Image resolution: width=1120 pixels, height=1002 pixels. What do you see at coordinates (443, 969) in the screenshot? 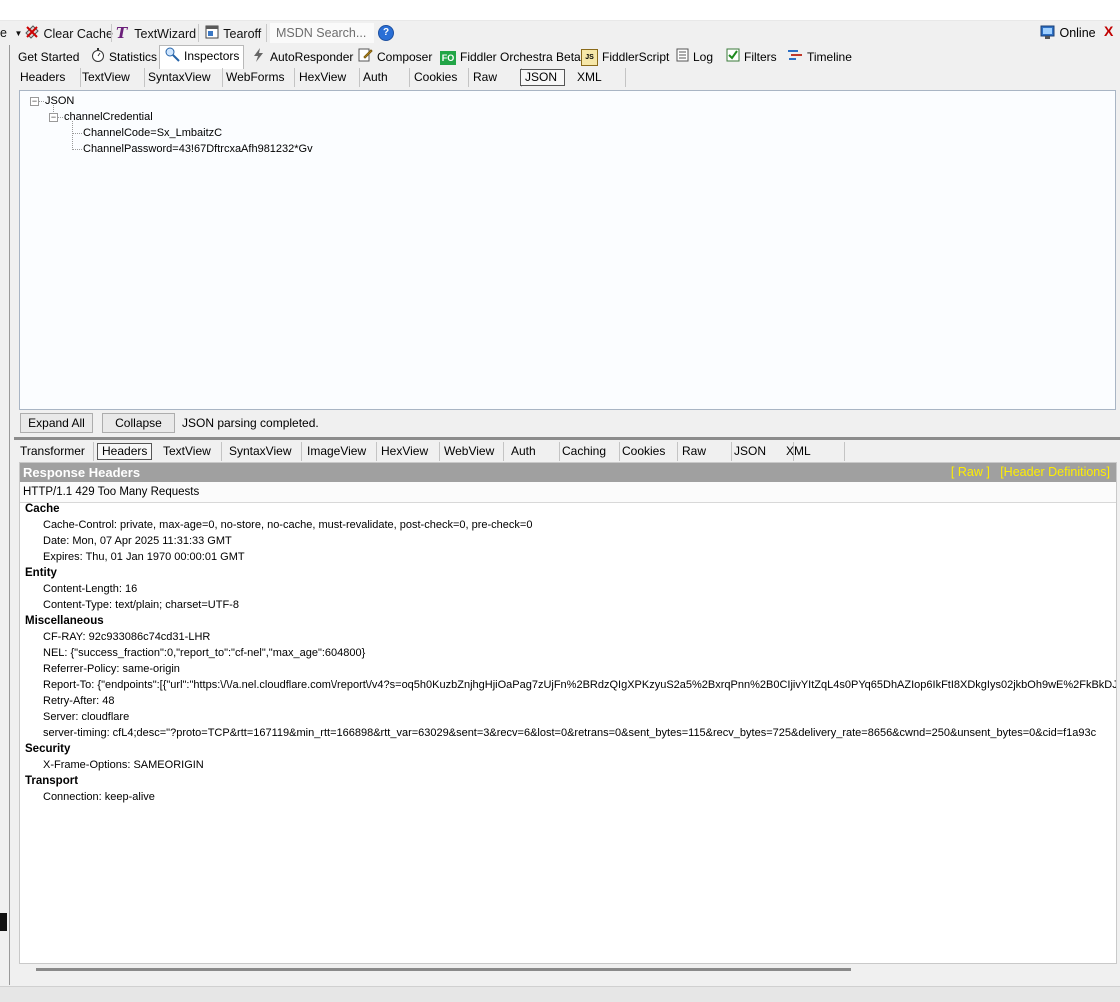
I see `horizontal-scrollbar` at bounding box center [443, 969].